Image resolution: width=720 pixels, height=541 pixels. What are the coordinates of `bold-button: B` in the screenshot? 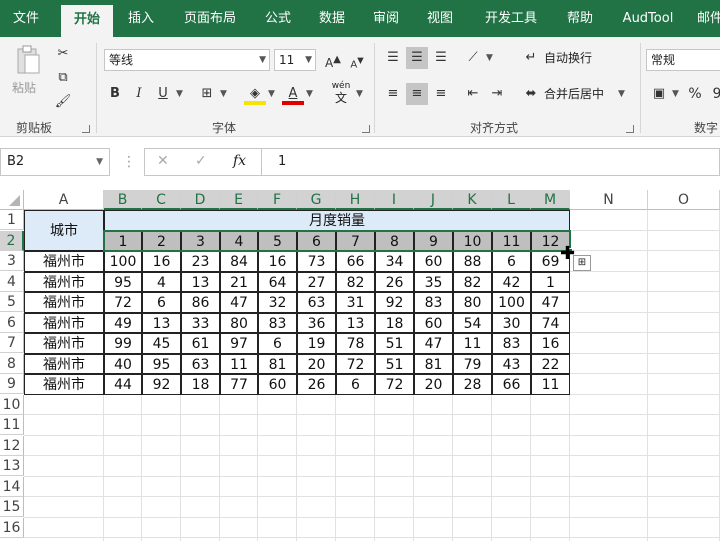 It's located at (115, 94).